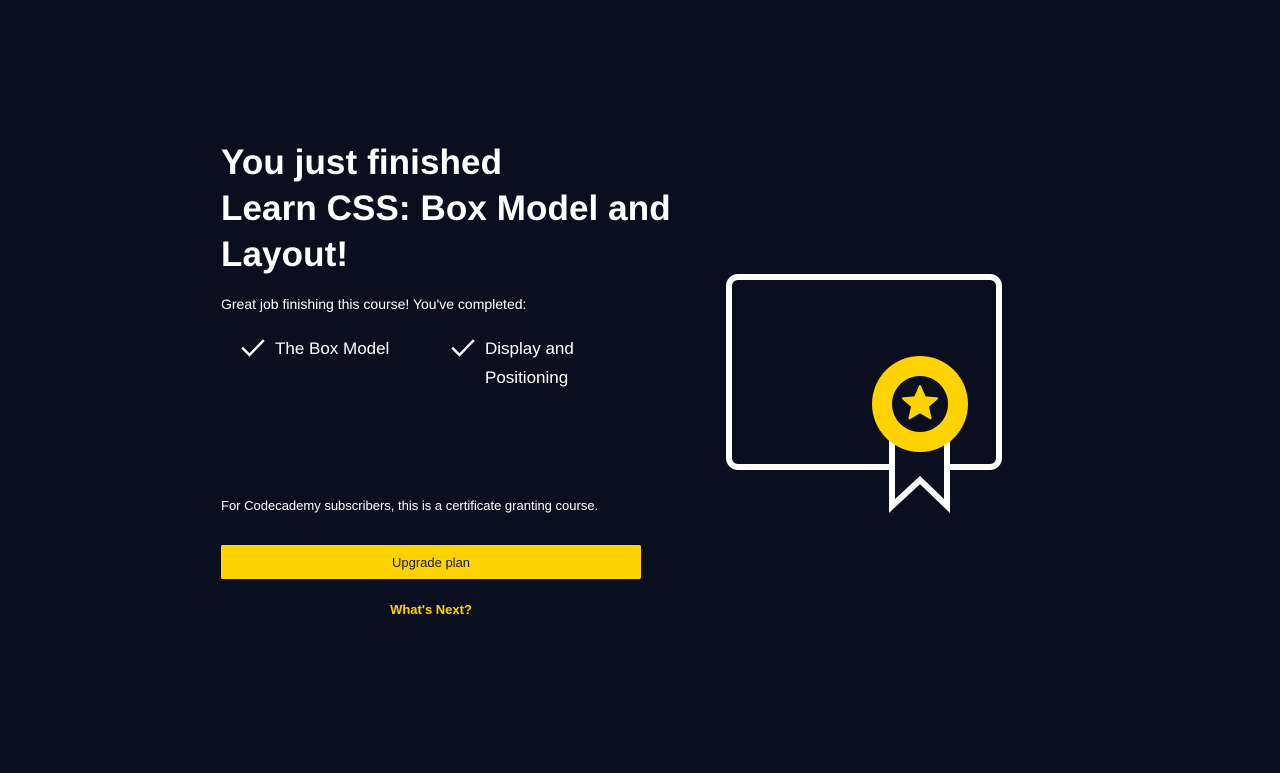  I want to click on headline-line-1: You just finished, so click(362, 162).